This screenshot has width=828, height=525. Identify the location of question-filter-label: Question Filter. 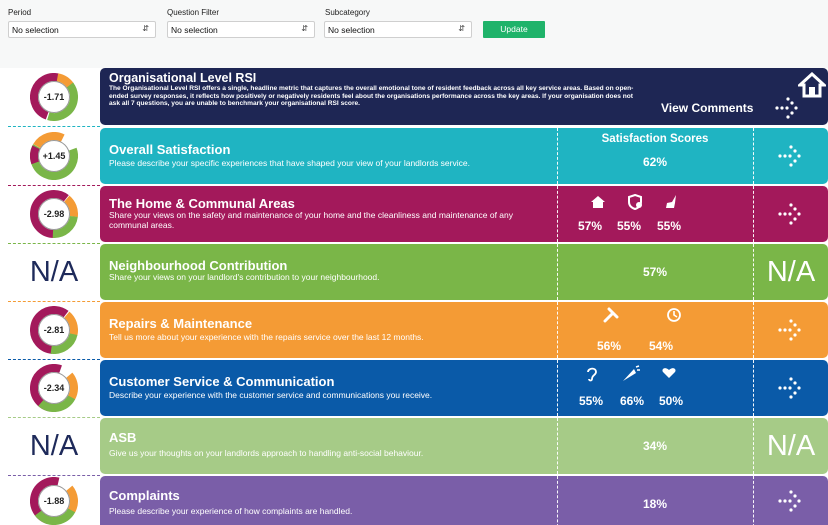
(193, 12).